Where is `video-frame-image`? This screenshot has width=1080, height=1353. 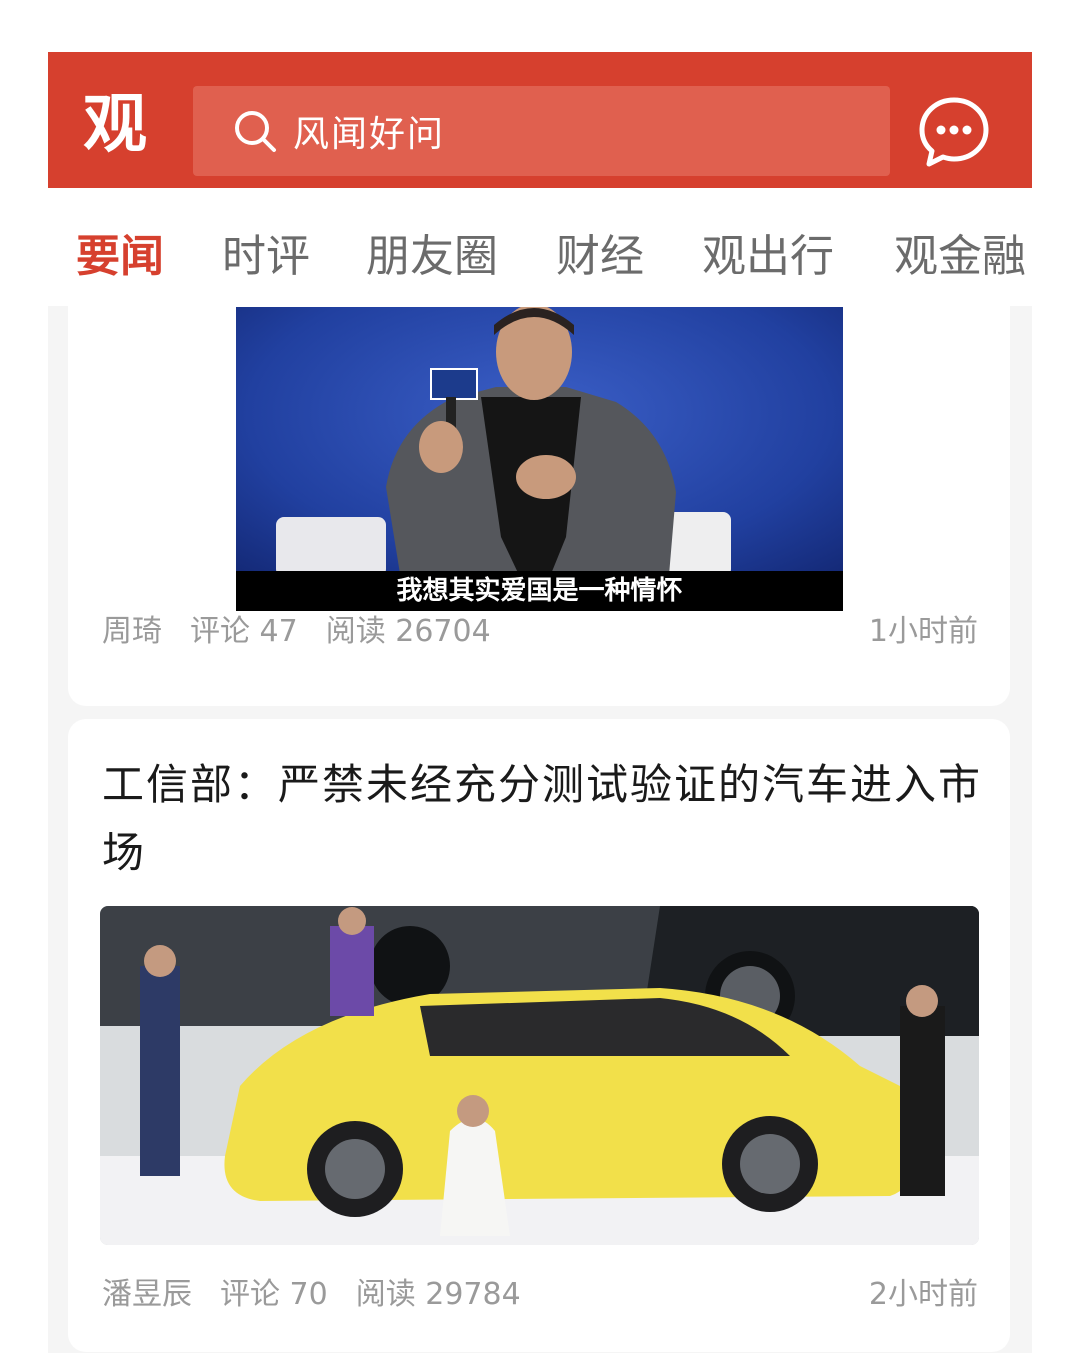
video-frame-image is located at coordinates (539, 459).